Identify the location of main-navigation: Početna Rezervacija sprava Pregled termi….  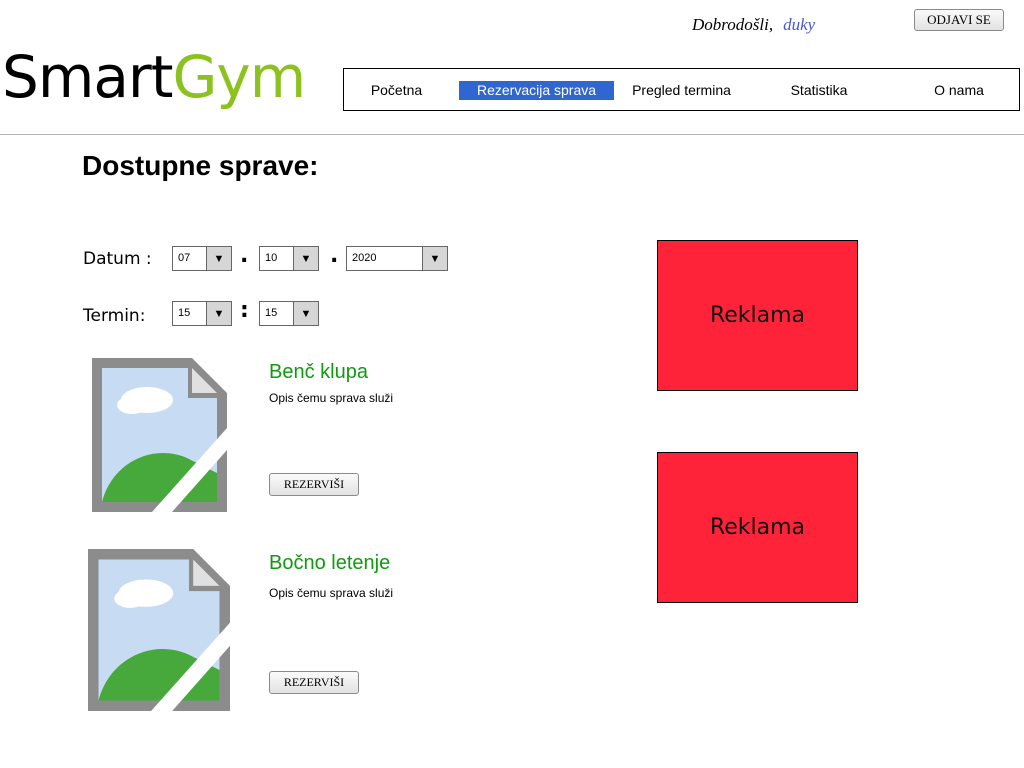
(681, 89).